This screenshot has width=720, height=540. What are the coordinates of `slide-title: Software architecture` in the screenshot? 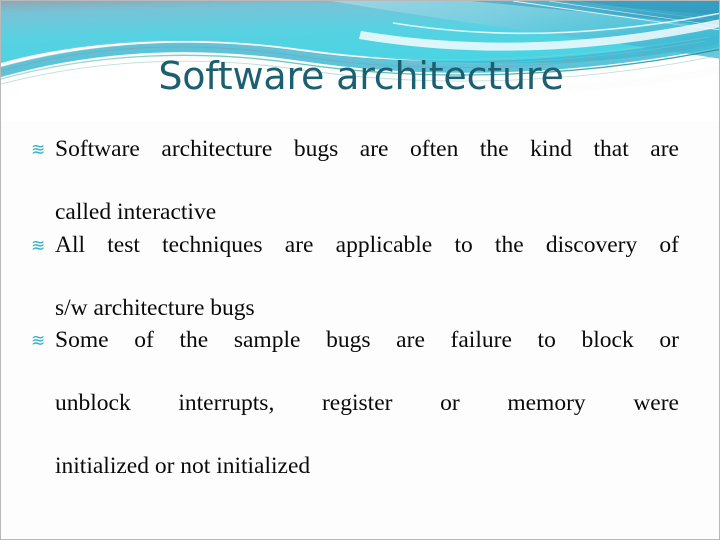 It's located at (361, 76).